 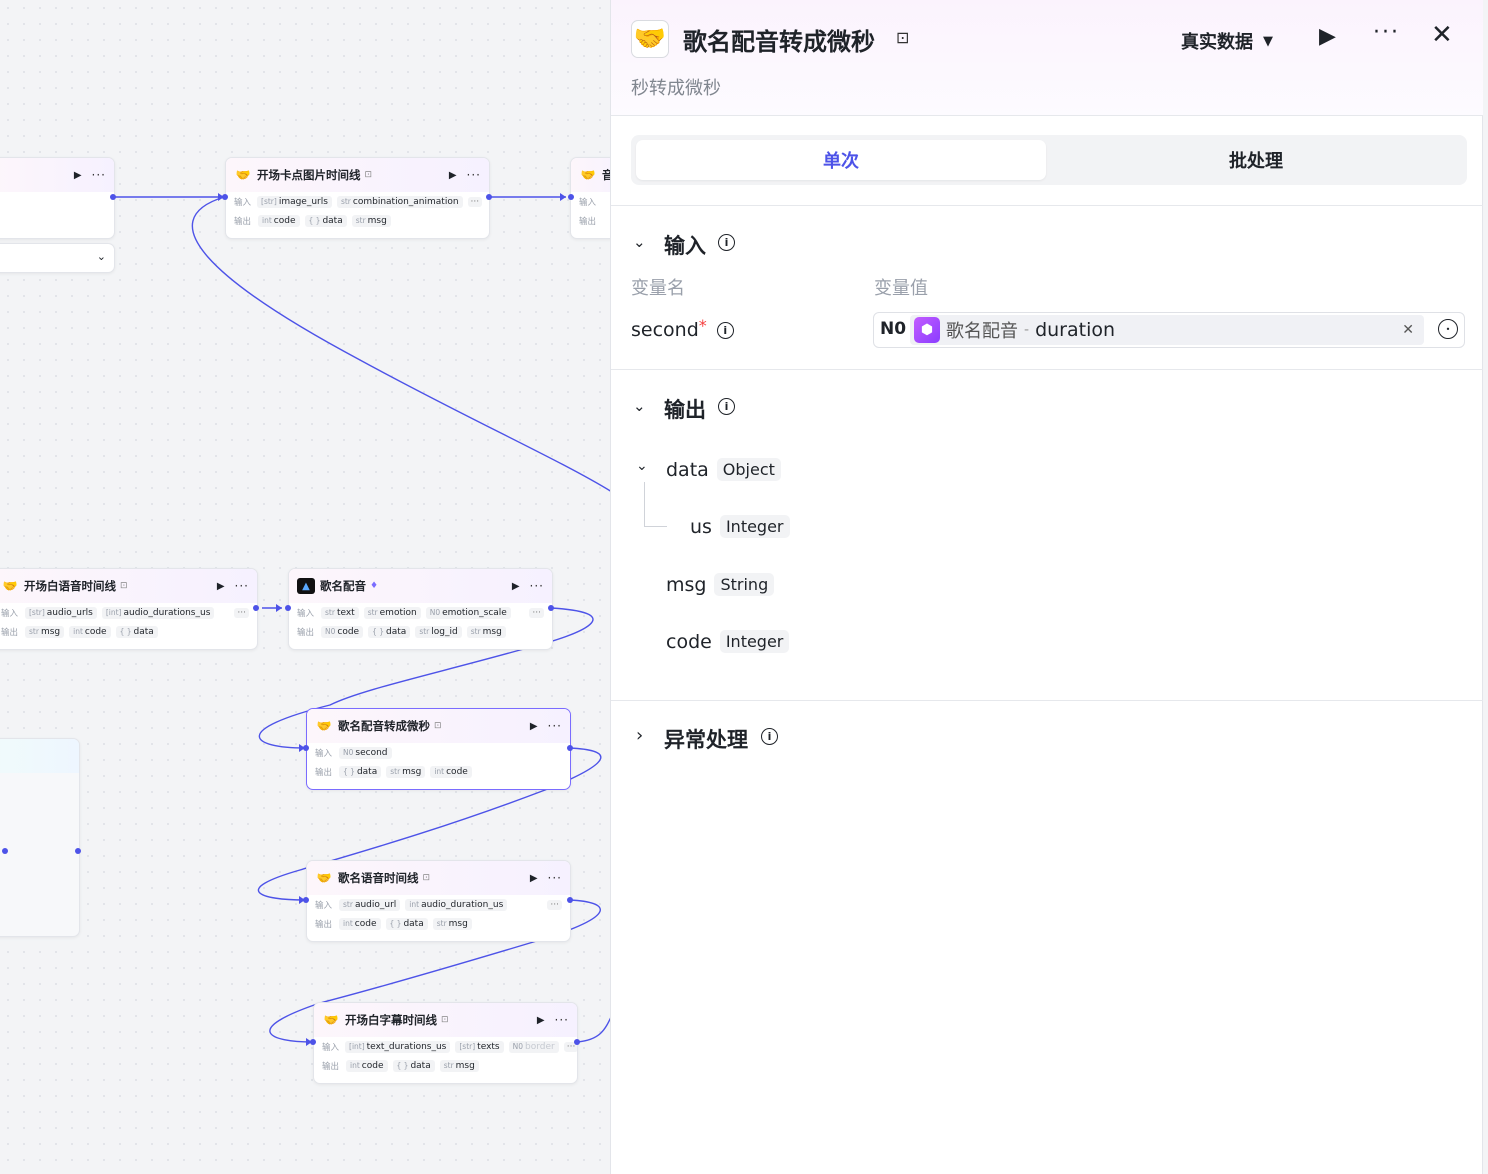 I want to click on param-tag: str combination_animation, so click(x=399, y=201).